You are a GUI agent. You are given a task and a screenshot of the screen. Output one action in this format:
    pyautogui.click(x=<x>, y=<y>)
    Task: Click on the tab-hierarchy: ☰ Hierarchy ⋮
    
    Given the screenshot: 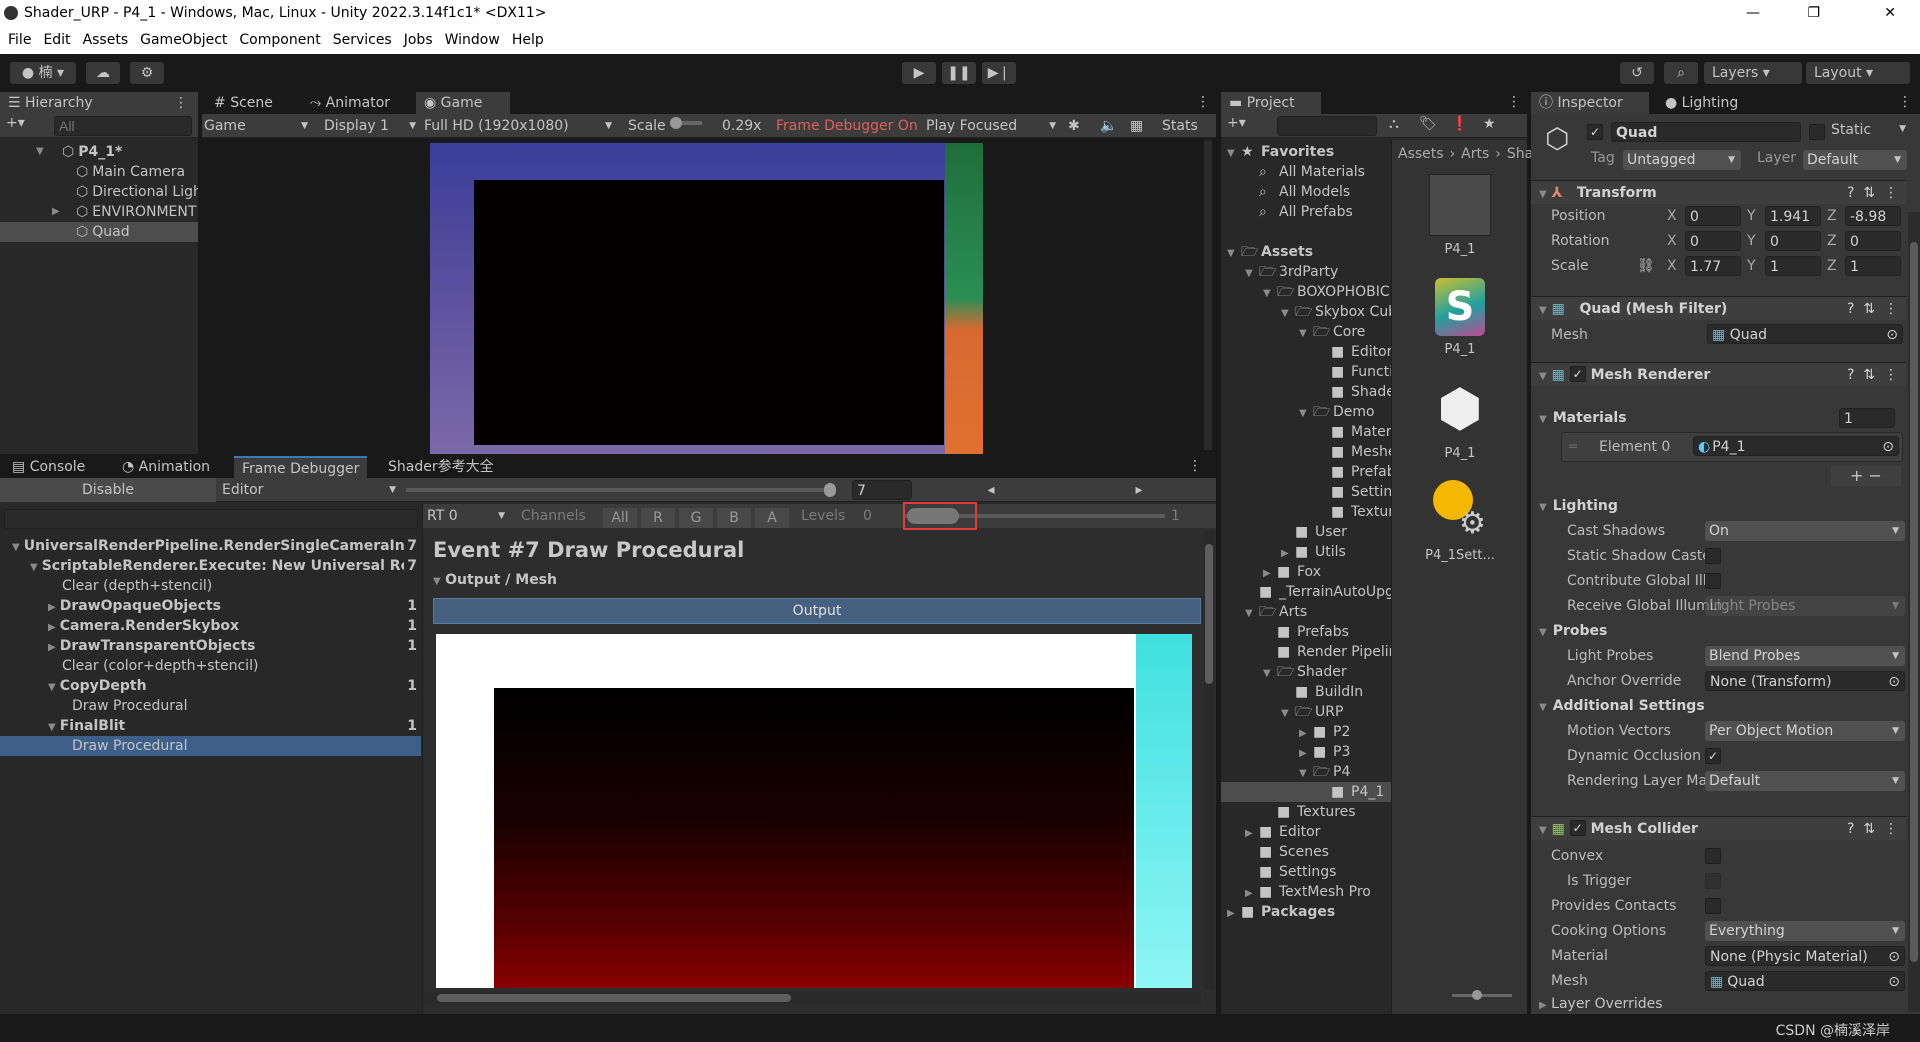 What is the action you would take?
    pyautogui.click(x=99, y=103)
    